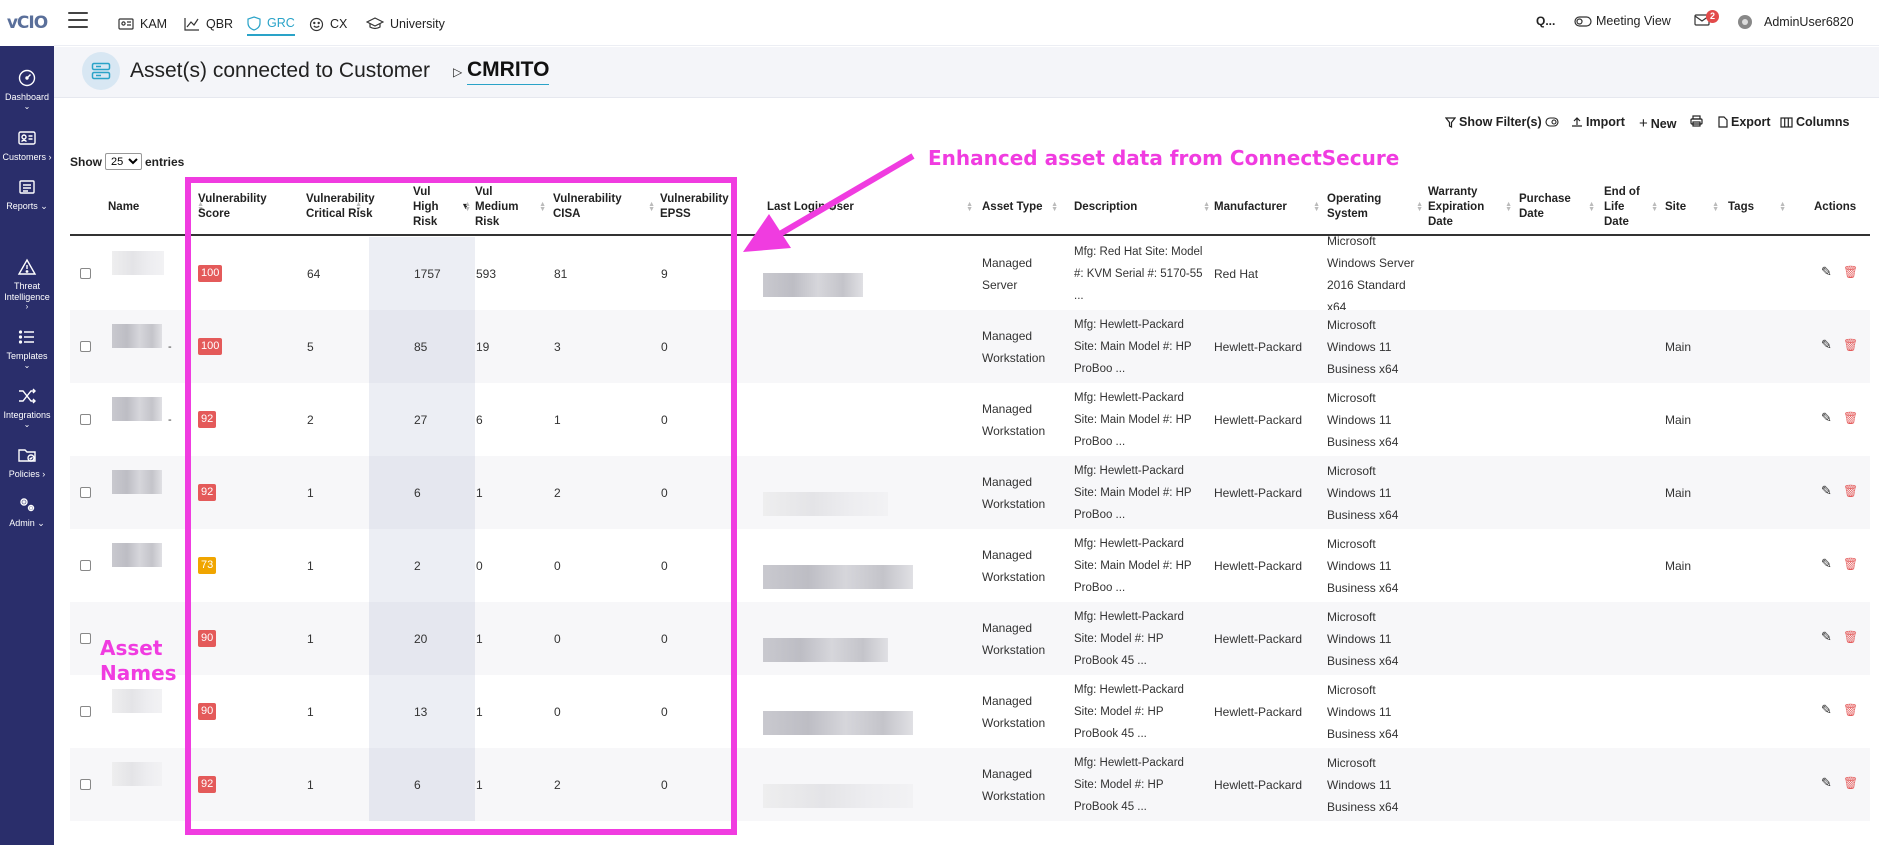 The width and height of the screenshot is (1879, 845). Describe the element at coordinates (123, 161) in the screenshot. I see `page-size-select: 25` at that location.